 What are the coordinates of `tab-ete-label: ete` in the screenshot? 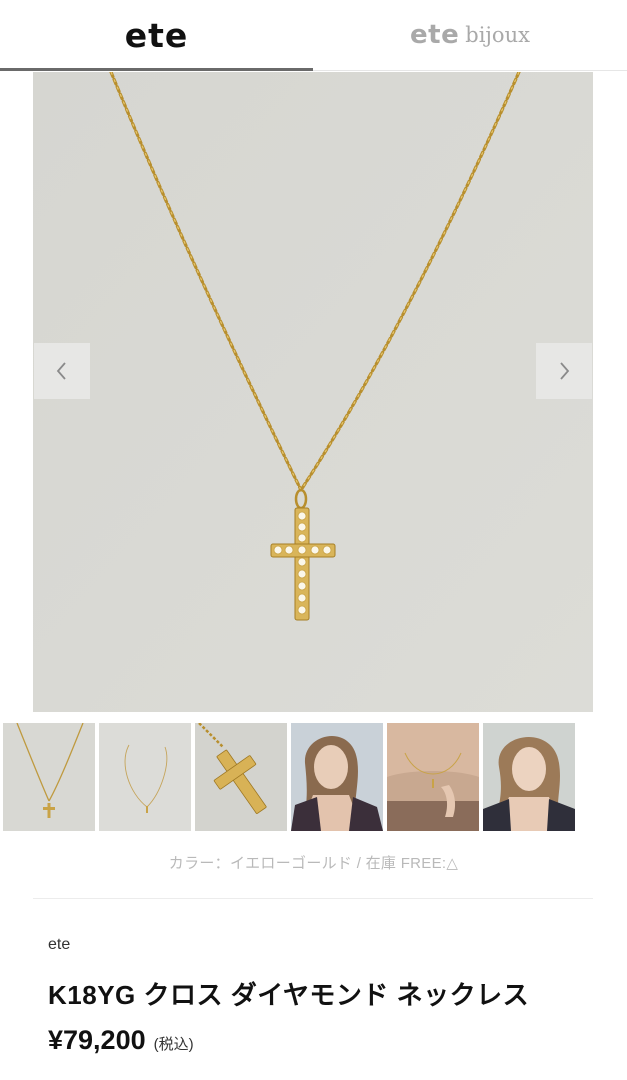 It's located at (156, 35).